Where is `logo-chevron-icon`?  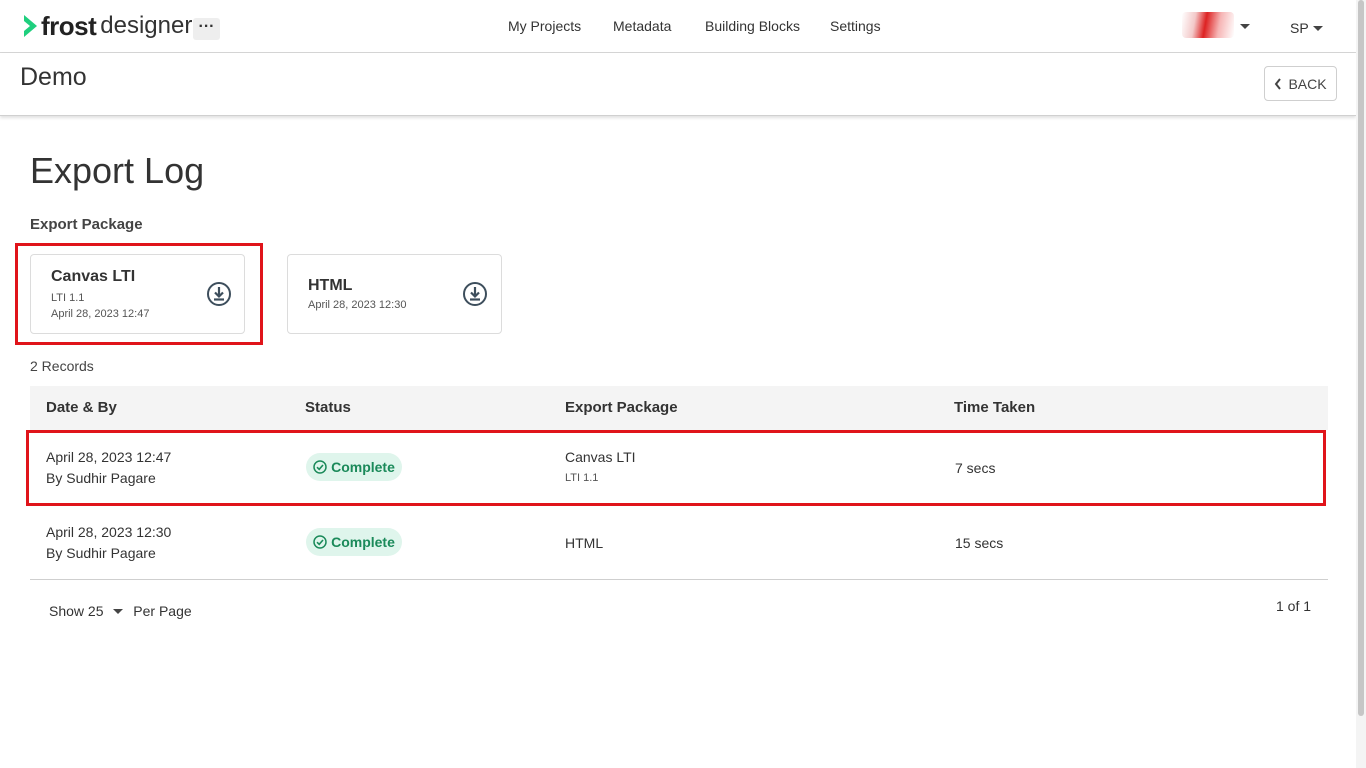 logo-chevron-icon is located at coordinates (30, 26).